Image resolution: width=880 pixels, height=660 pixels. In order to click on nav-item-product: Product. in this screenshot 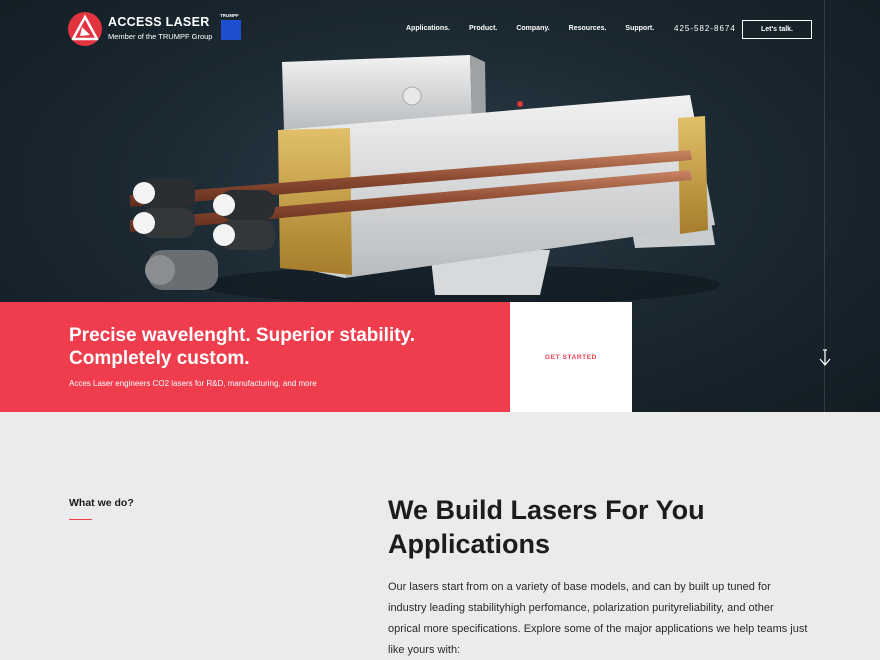, I will do `click(483, 28)`.